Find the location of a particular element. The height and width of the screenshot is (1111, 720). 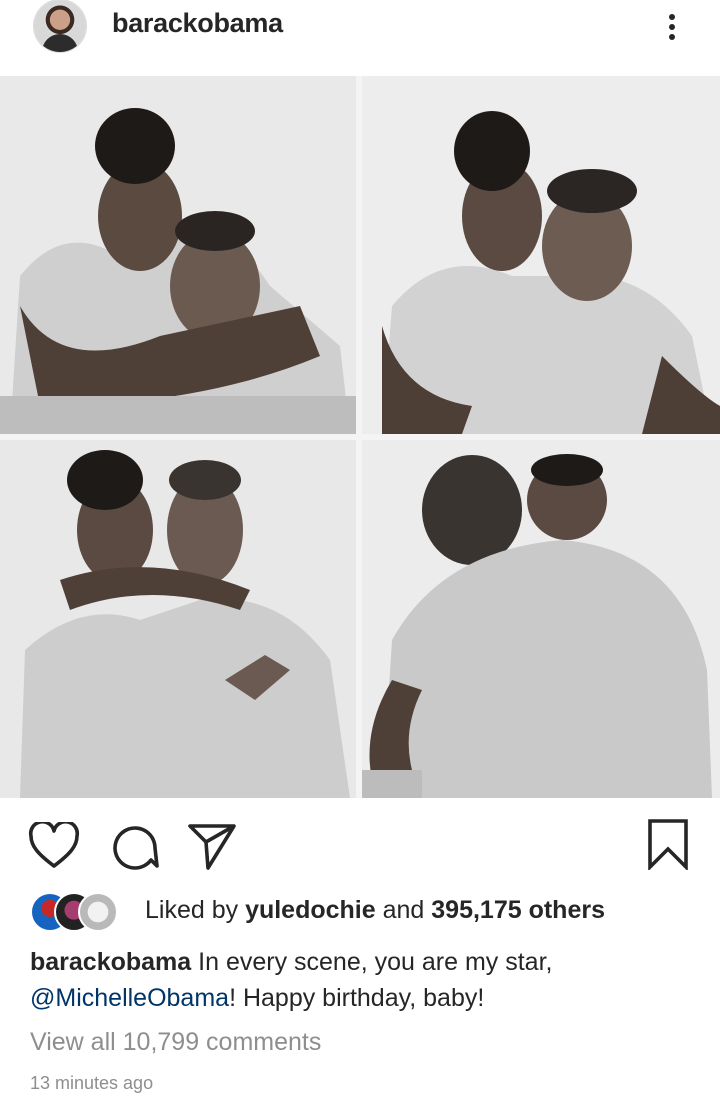

likes-text: Liked by yuledochie and 395,175 others is located at coordinates (375, 910).